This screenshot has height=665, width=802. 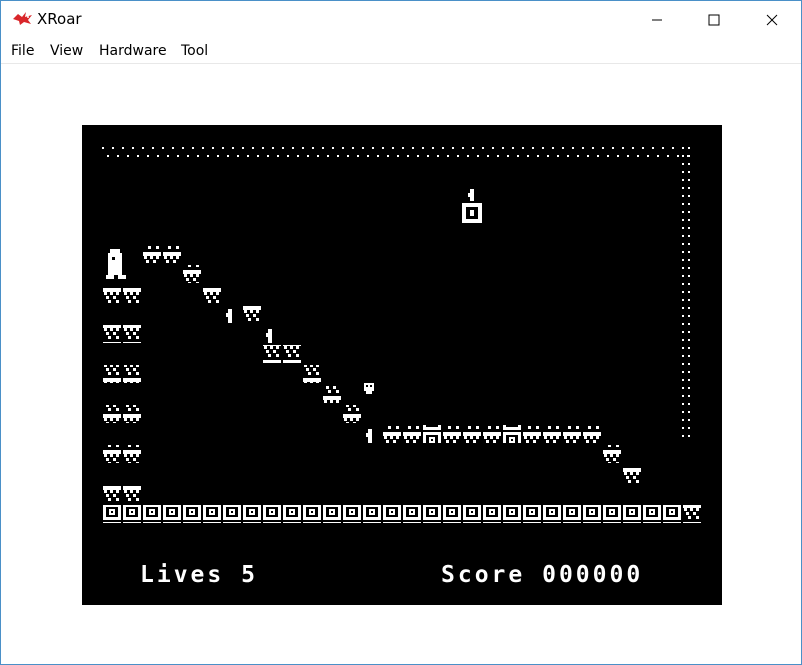 I want to click on score-display: Score 000000, so click(x=542, y=575).